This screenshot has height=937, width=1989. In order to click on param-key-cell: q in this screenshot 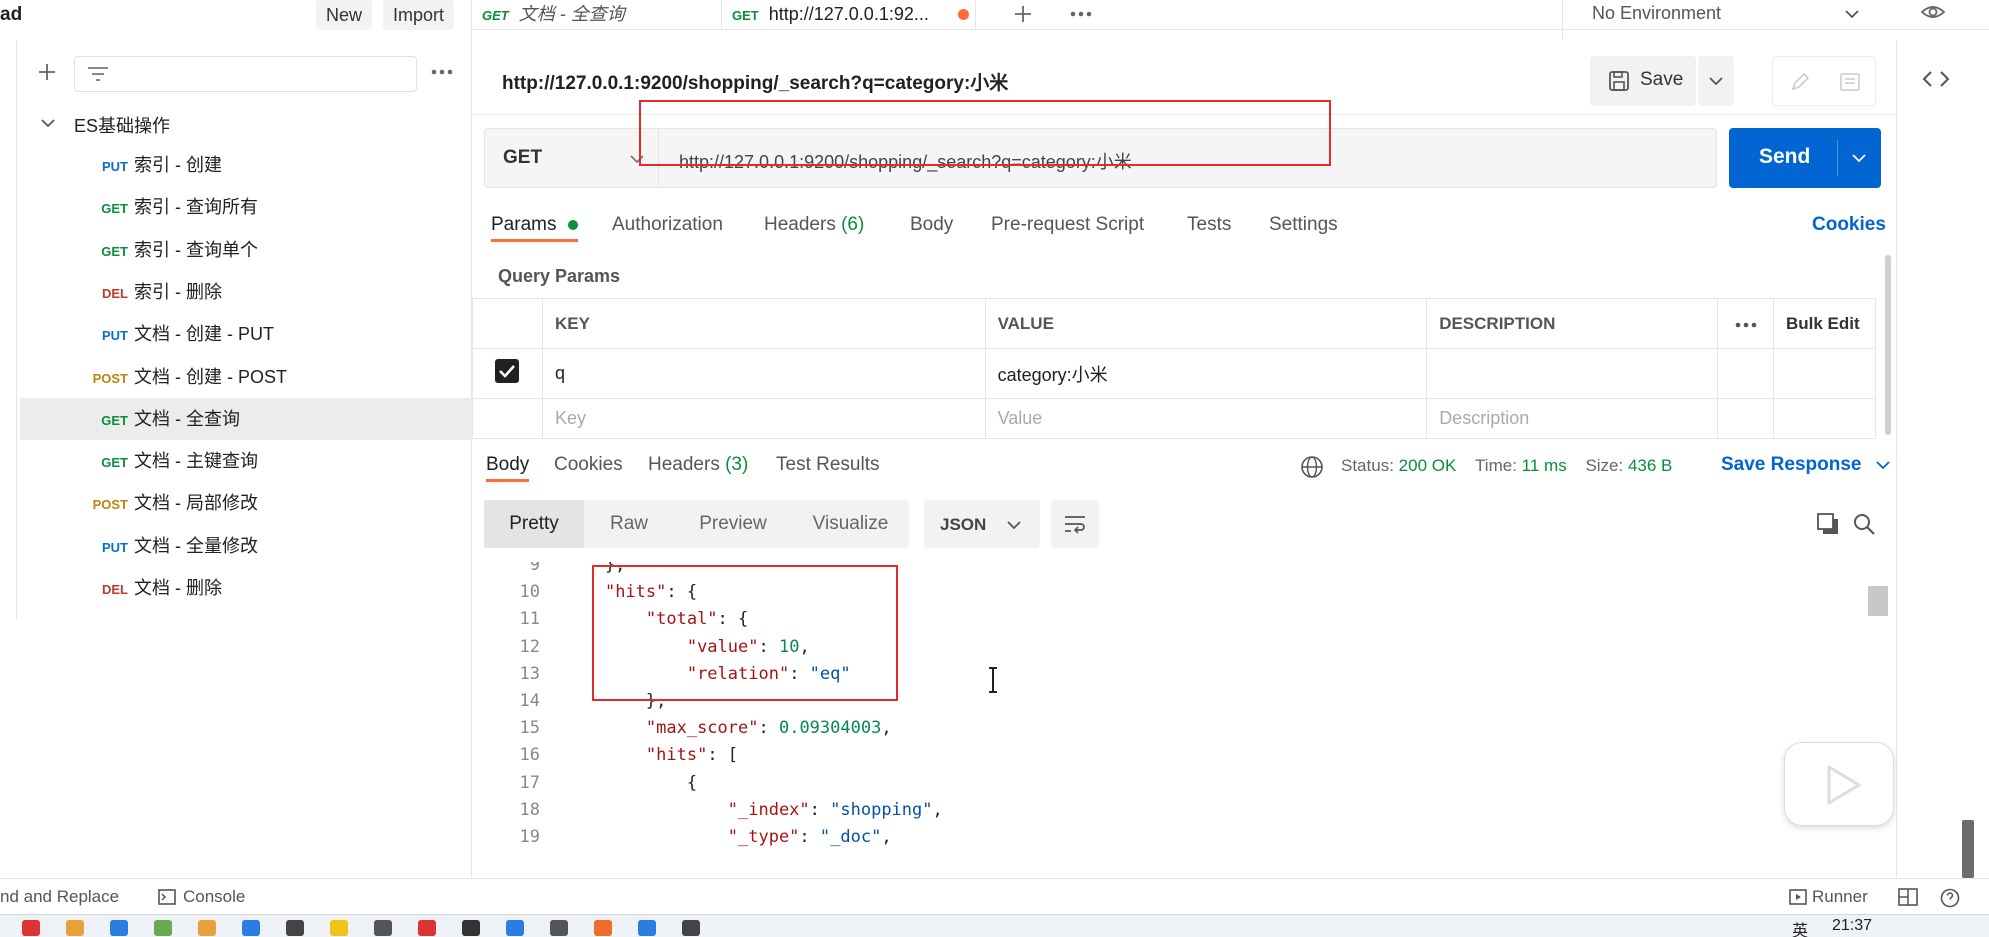, I will do `click(763, 373)`.